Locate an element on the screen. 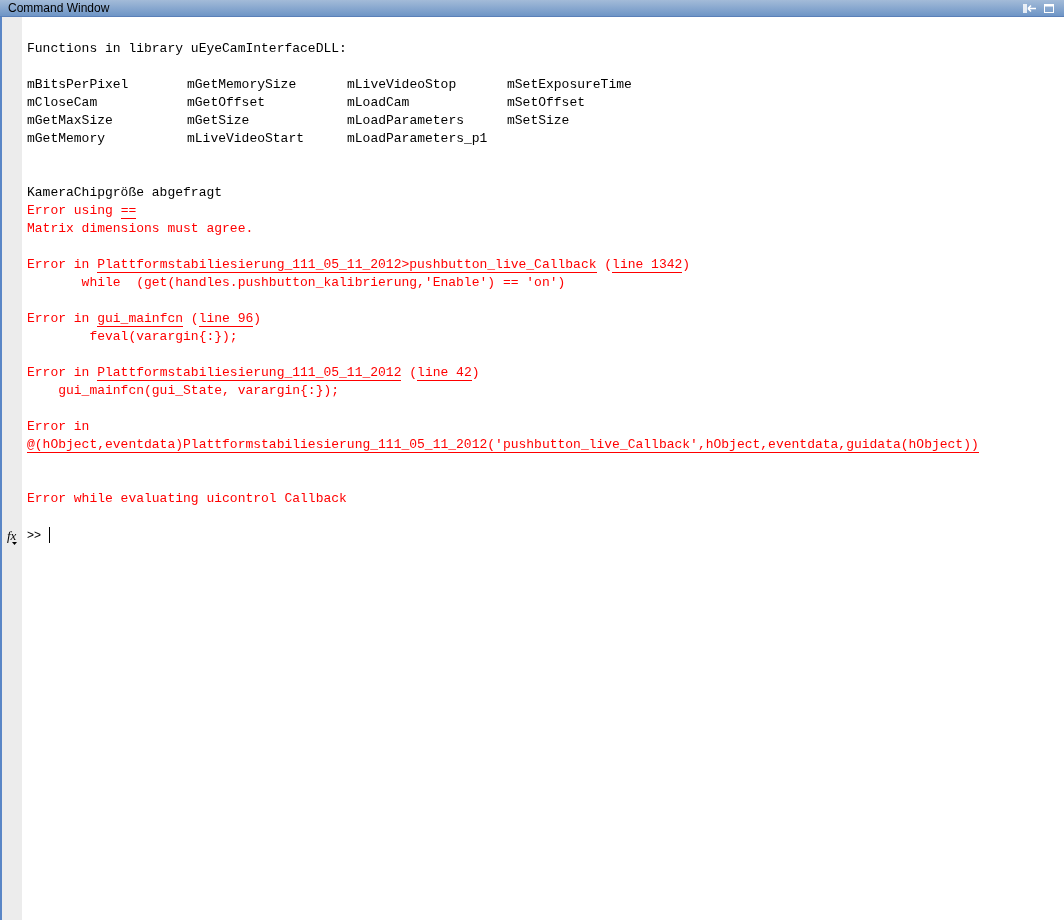 The width and height of the screenshot is (1064, 920). function-name: mLoadCam is located at coordinates (379, 103).